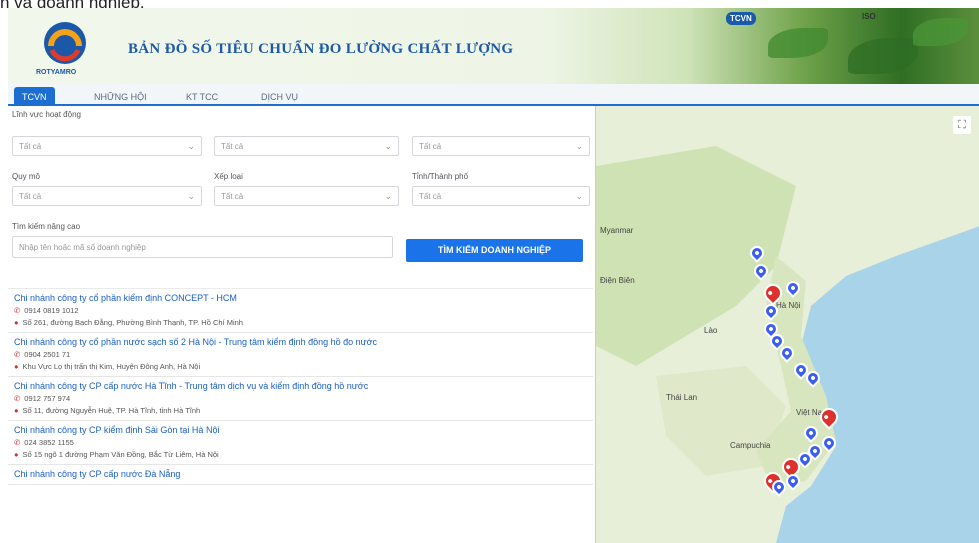  What do you see at coordinates (321, 49) in the screenshot?
I see `page-title: BẢN ĐỒ SỐ TIÊU CHUẨN ĐO LƯỜNG CHẤT LƯỢNG` at bounding box center [321, 49].